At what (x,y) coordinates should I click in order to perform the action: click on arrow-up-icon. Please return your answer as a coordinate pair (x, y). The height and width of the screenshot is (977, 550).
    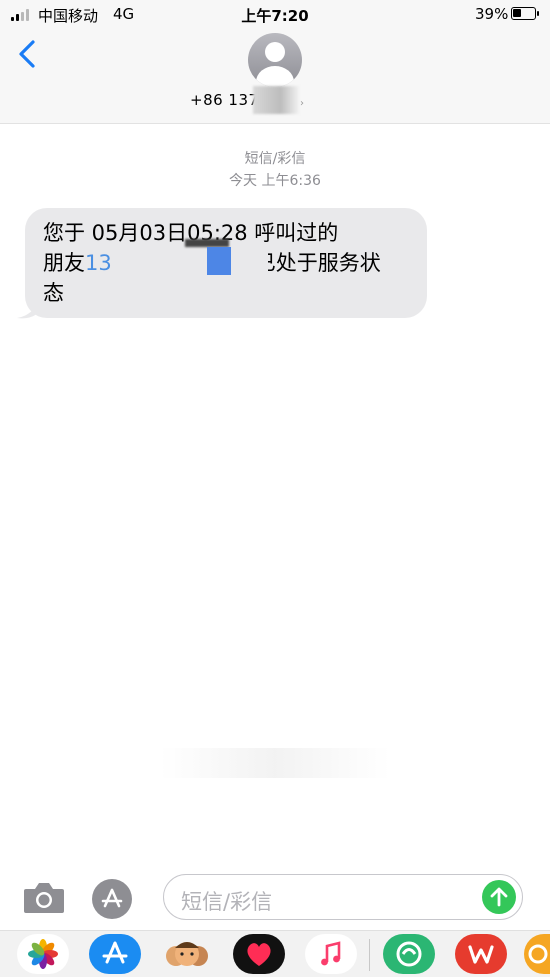
    Looking at the image, I should click on (499, 897).